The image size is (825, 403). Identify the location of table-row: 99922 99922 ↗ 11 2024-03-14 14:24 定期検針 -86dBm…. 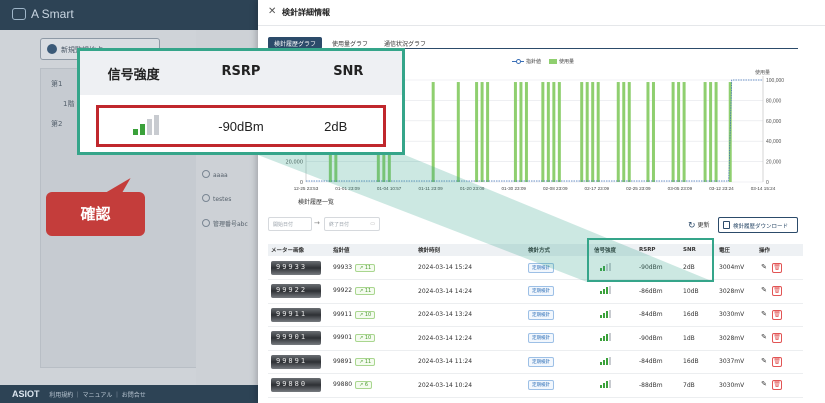
(535, 291).